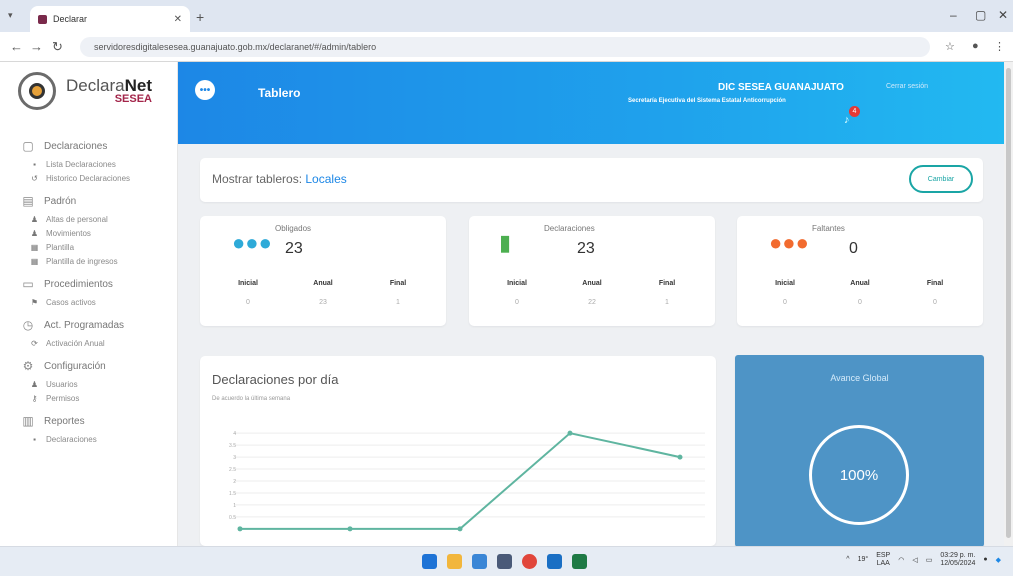 This screenshot has height=576, width=1013. What do you see at coordinates (16, 46) in the screenshot?
I see `back-icon: ←` at bounding box center [16, 46].